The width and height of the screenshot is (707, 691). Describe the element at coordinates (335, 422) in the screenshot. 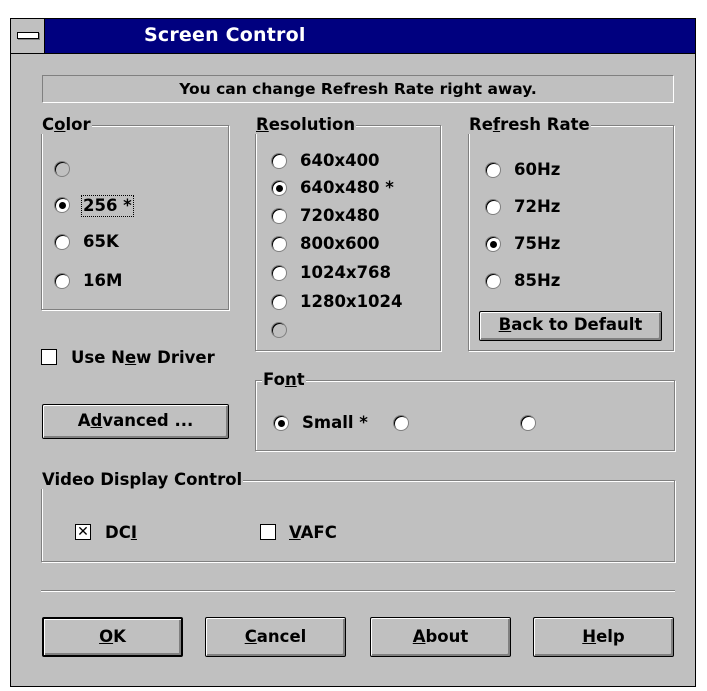

I see `font-label-small: Small *` at that location.